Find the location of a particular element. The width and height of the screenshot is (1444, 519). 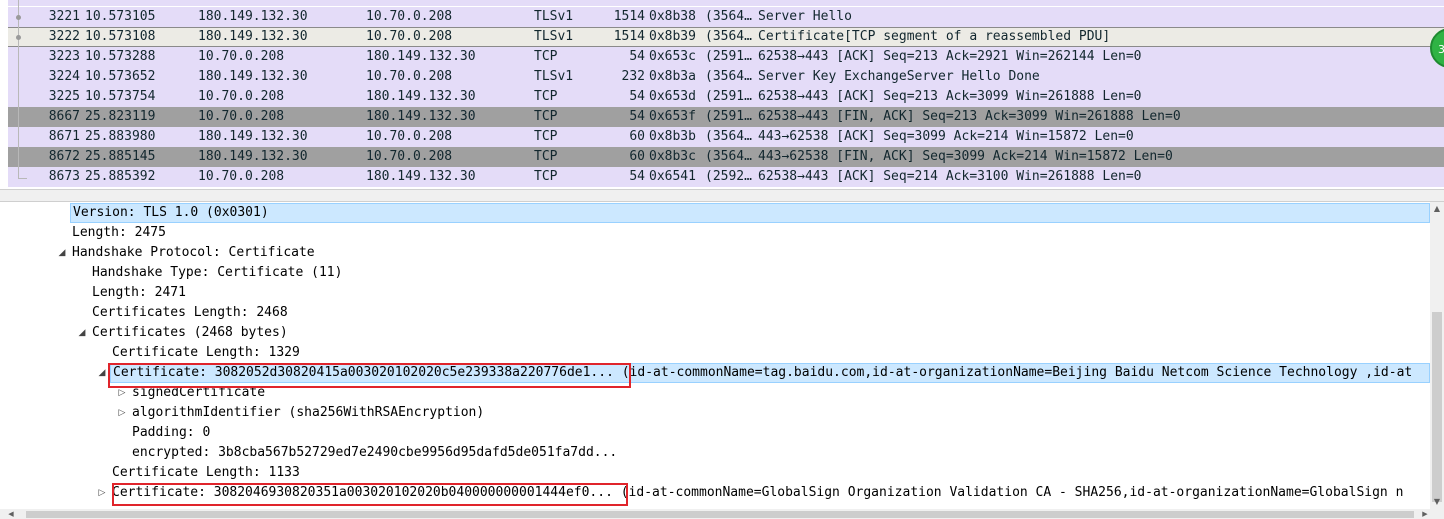

tree-node: Version: TLS 1.0 (0x0301) is located at coordinates (750, 213).